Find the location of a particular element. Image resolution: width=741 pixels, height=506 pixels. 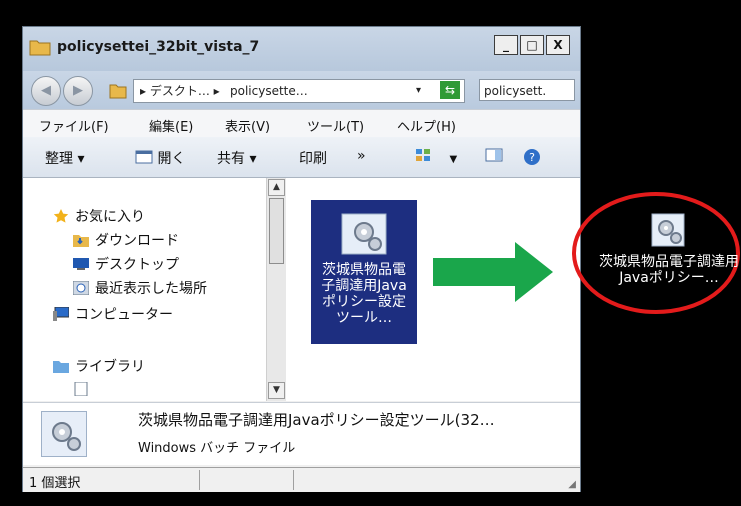

scrollbar-thumb is located at coordinates (276, 231).